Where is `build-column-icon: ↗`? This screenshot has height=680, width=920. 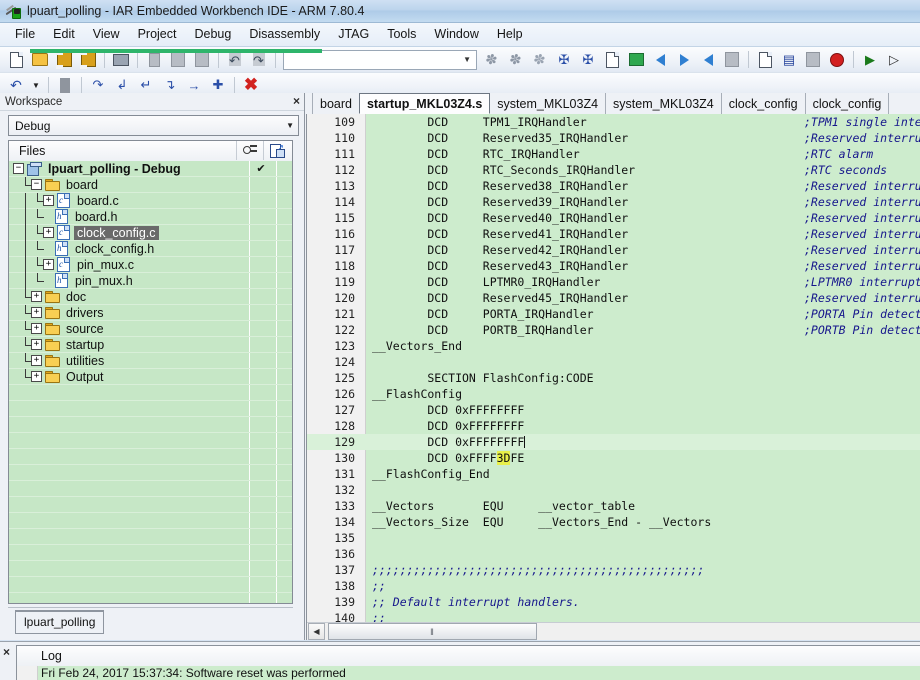 build-column-icon: ↗ is located at coordinates (277, 150).